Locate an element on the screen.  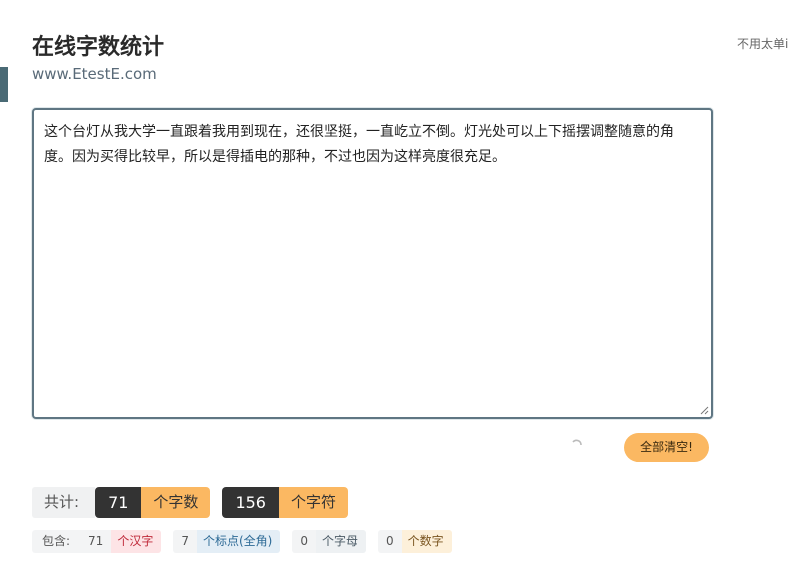
punct-count-value: 7 is located at coordinates (185, 541).